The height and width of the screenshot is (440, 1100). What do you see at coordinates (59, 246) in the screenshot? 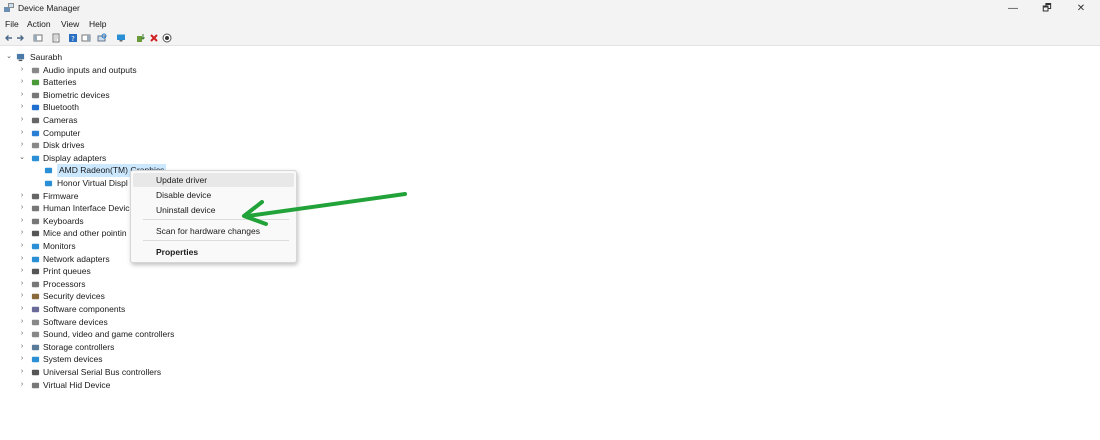
I see `tree-category-label: Monitors` at bounding box center [59, 246].